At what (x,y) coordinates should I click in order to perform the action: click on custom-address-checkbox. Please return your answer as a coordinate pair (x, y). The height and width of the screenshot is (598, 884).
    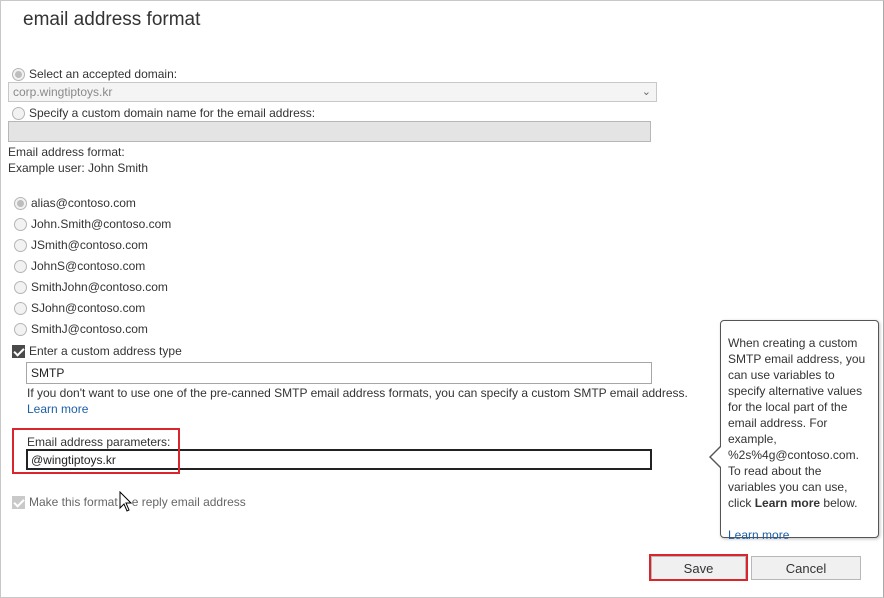
    Looking at the image, I should click on (18, 351).